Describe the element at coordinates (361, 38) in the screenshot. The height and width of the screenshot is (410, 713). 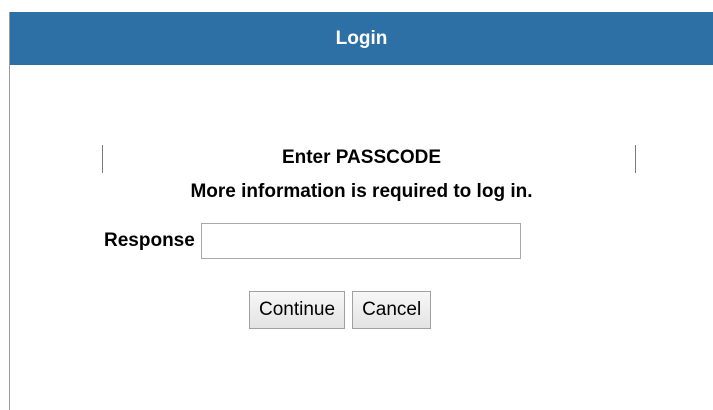
I see `window-title: Login` at that location.